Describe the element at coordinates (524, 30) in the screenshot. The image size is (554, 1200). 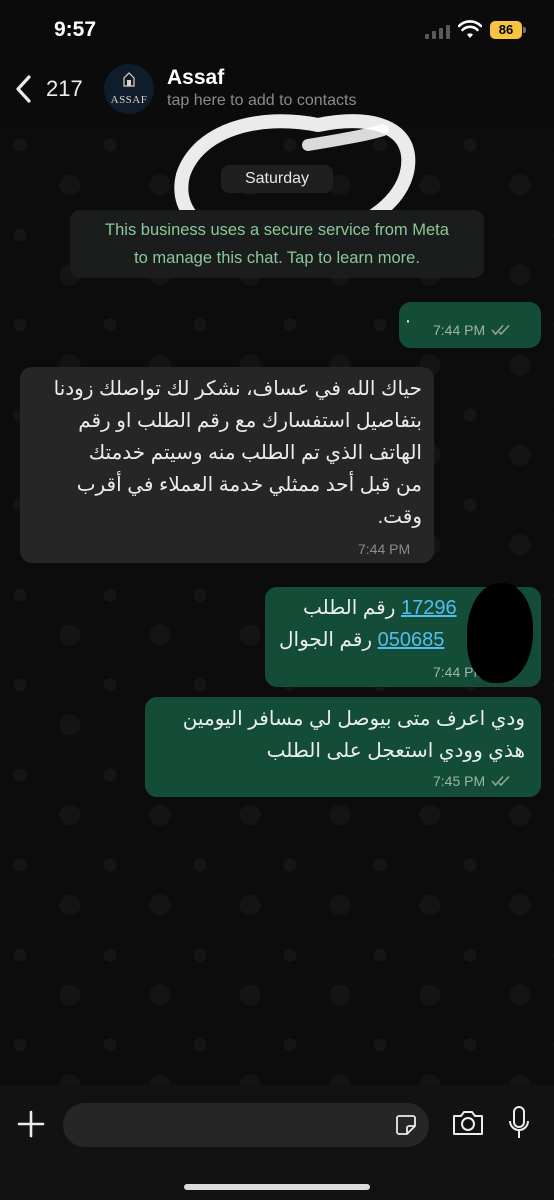
I see `battery-nub` at that location.